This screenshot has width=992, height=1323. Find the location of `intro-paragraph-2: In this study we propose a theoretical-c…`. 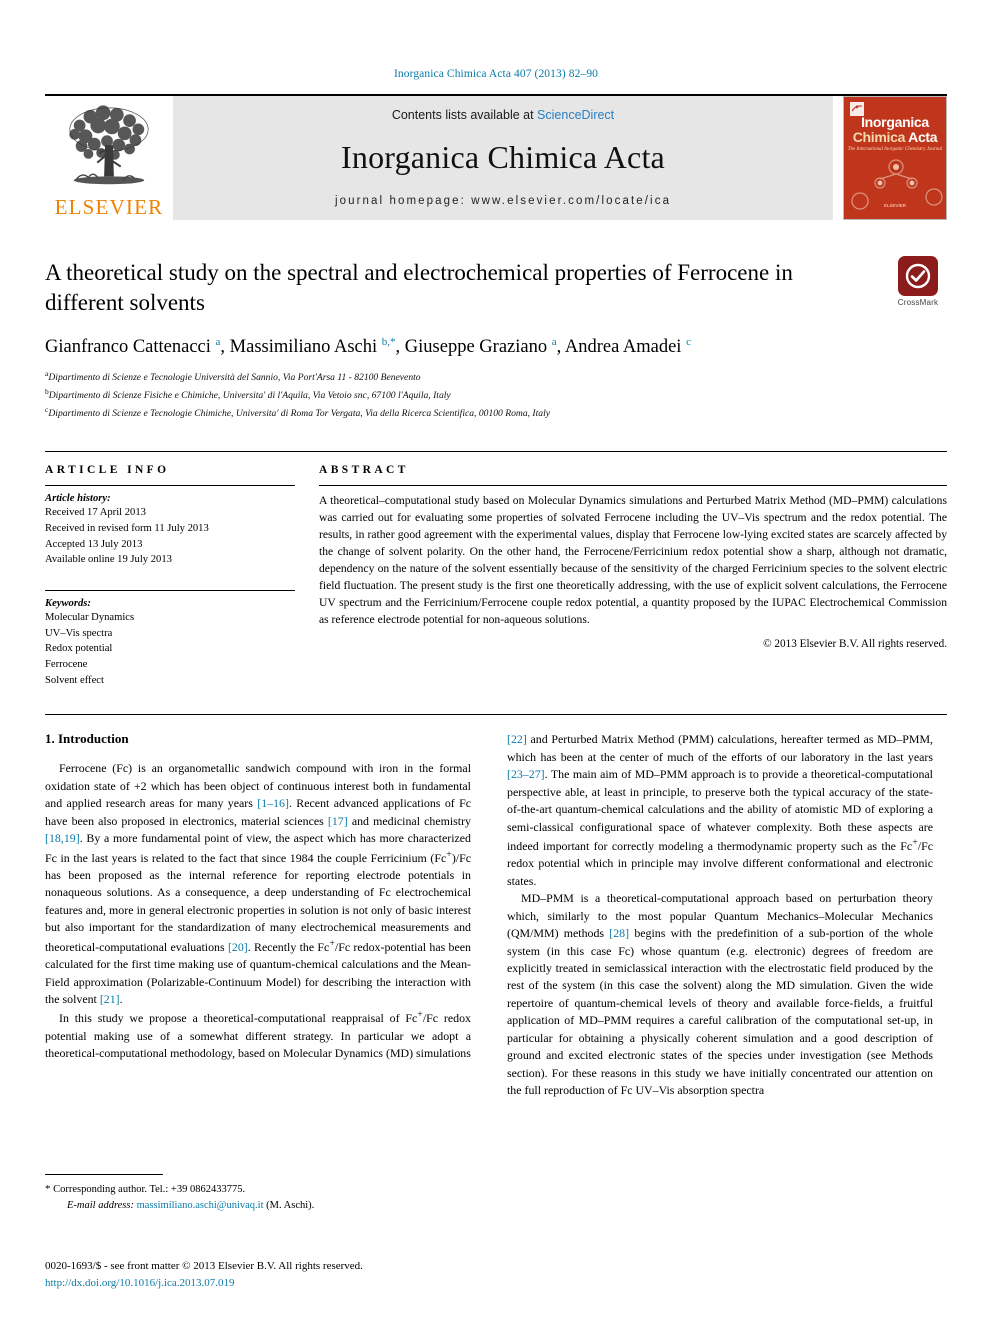

intro-paragraph-2: In this study we propose a theoretical-c… is located at coordinates (258, 1035).